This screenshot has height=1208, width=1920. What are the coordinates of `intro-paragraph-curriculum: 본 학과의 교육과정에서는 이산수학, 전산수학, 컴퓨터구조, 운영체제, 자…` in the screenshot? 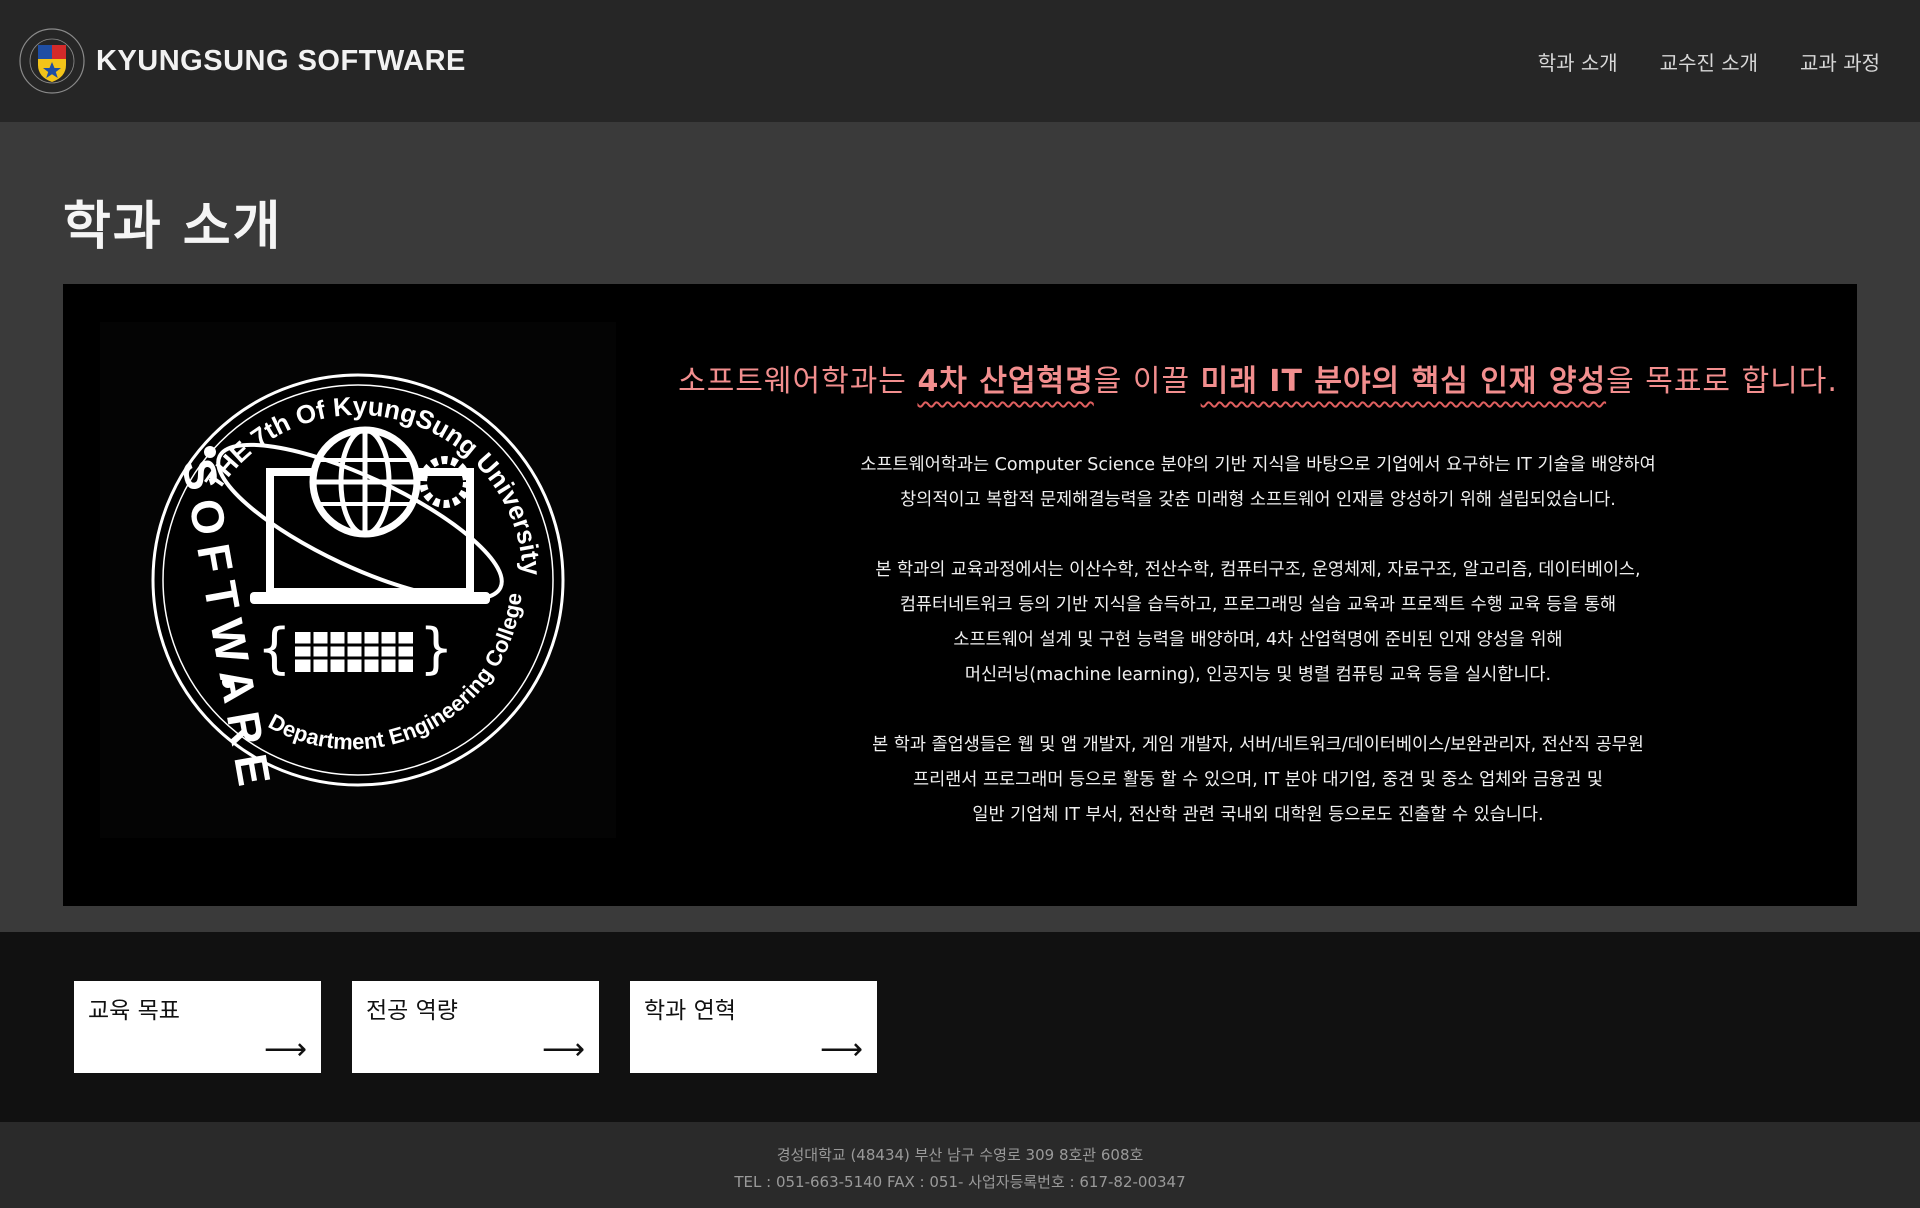 It's located at (1258, 622).